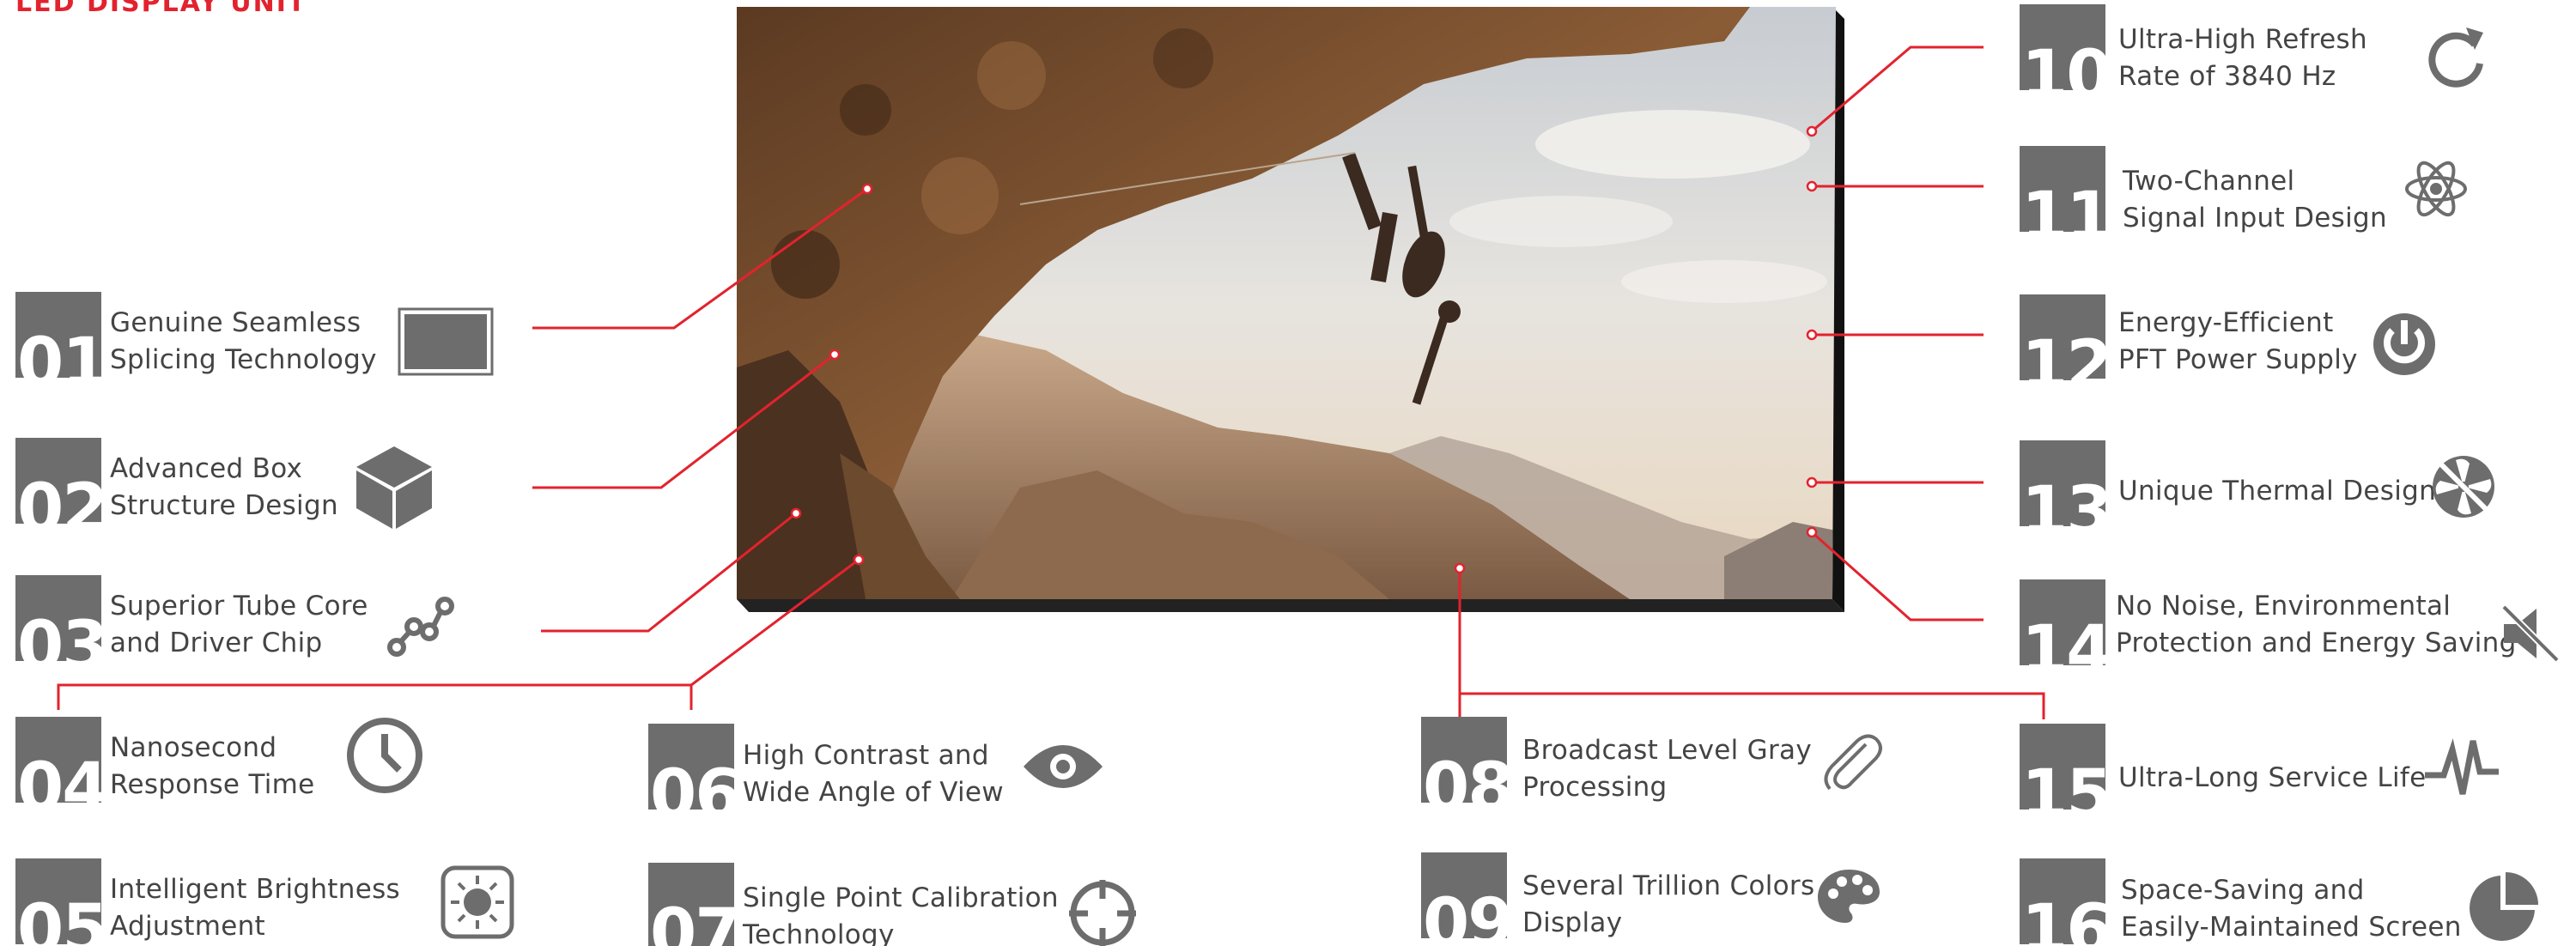 This screenshot has height=946, width=2576. Describe the element at coordinates (1595, 788) in the screenshot. I see `feature-line2: Processing` at that location.